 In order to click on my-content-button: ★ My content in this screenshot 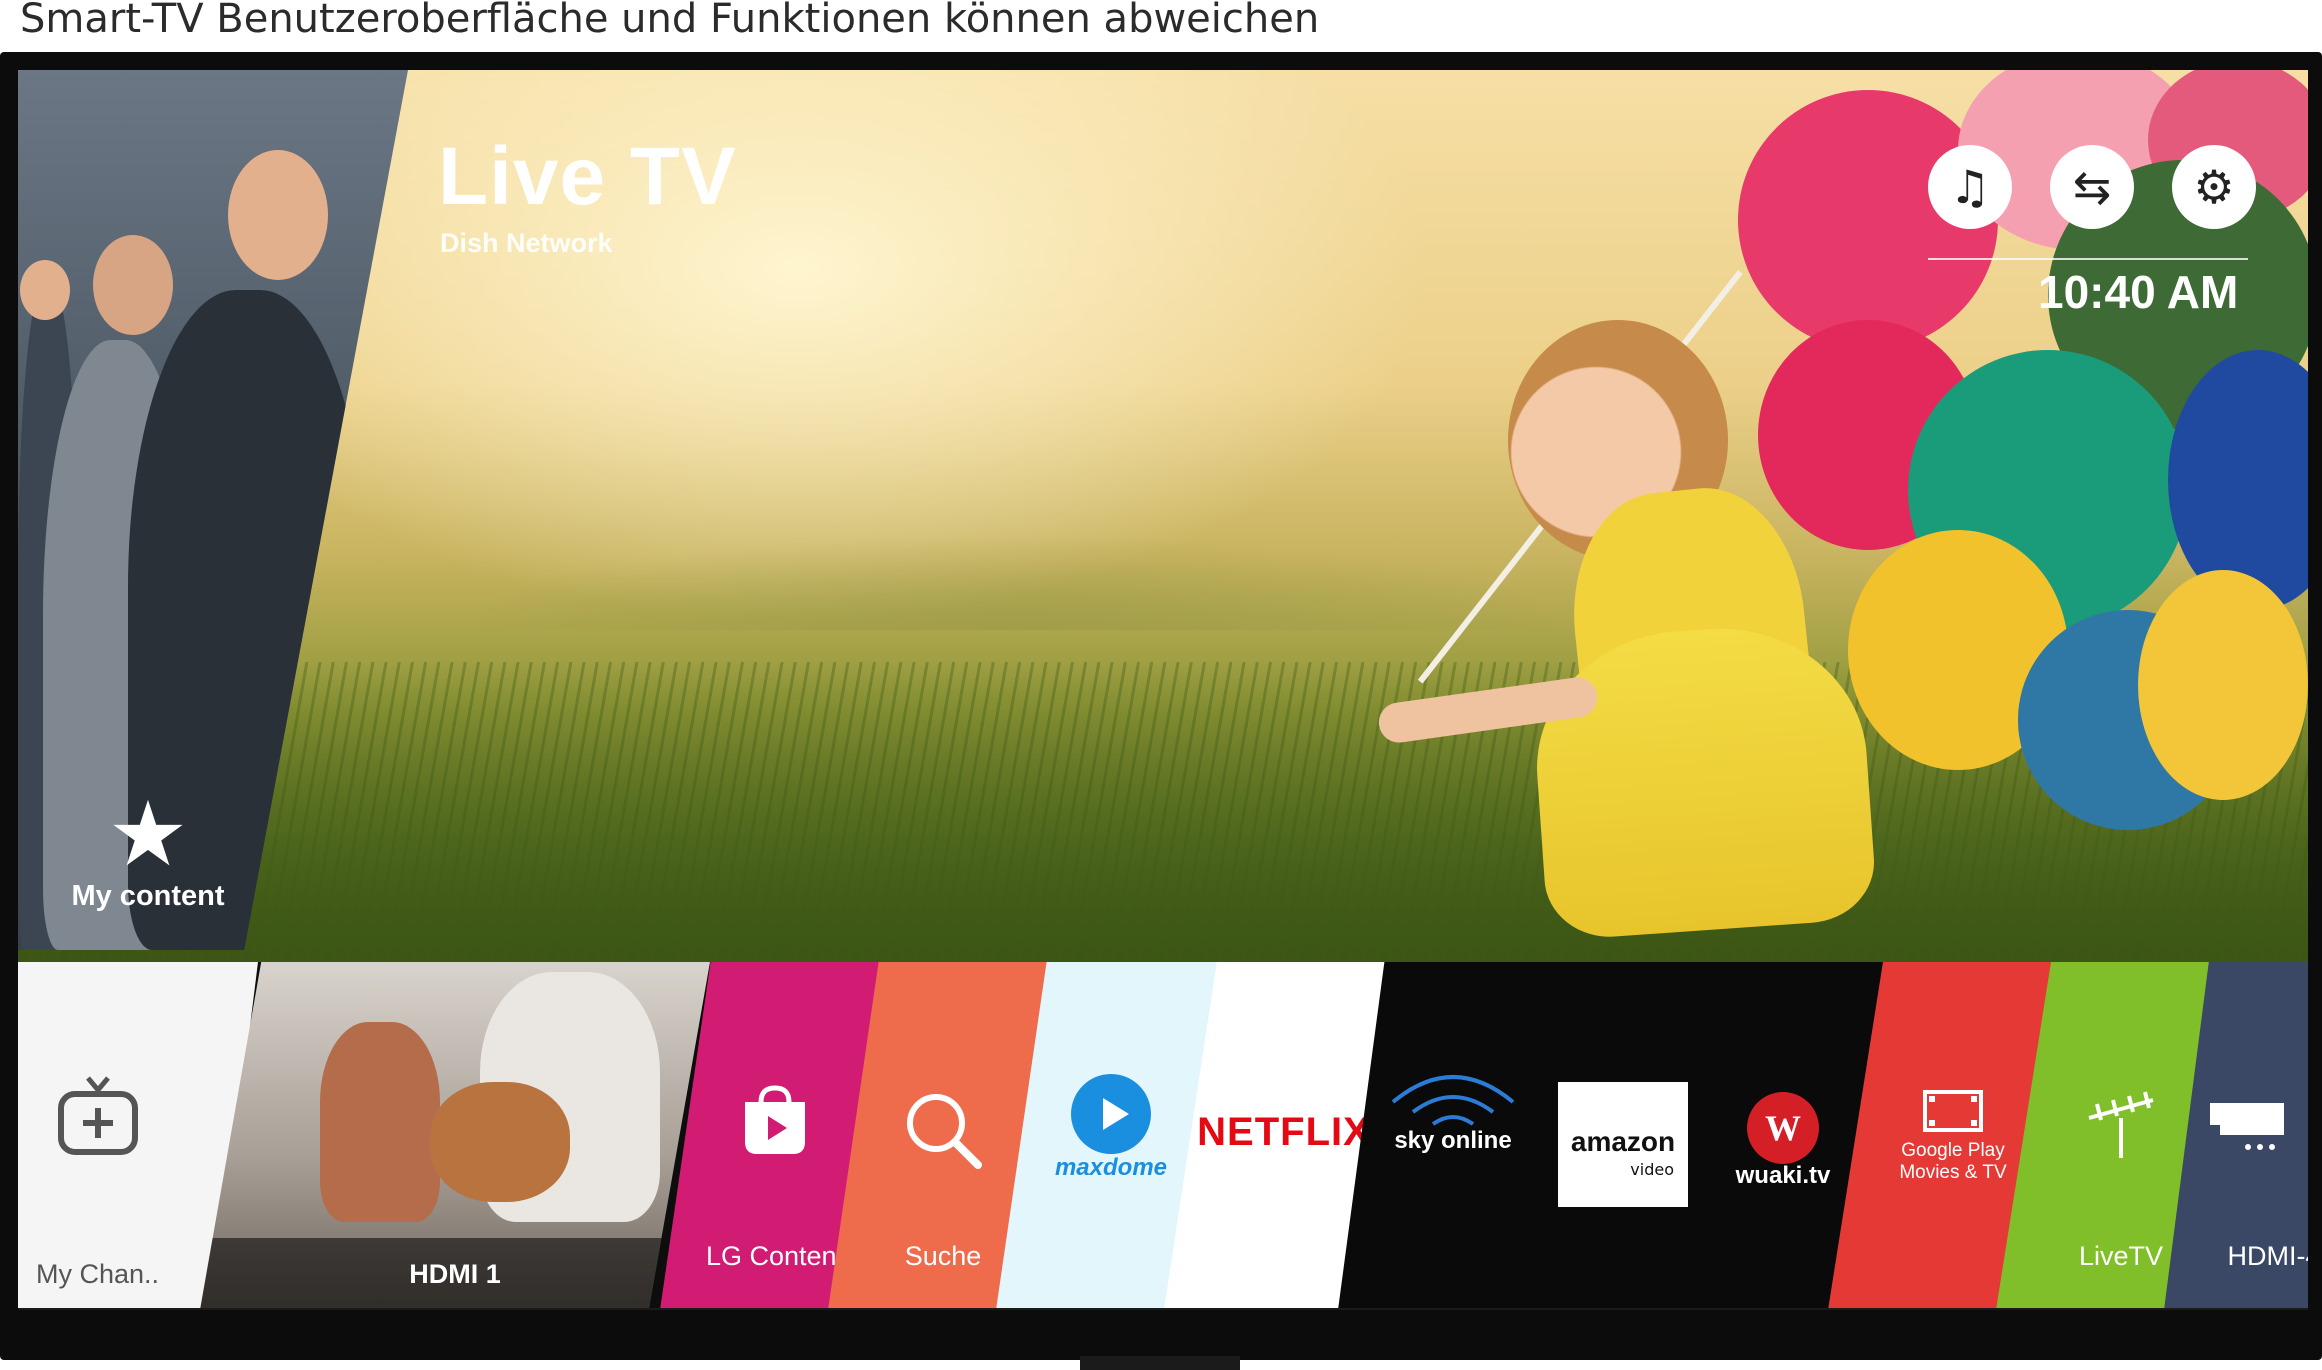, I will do `click(148, 851)`.